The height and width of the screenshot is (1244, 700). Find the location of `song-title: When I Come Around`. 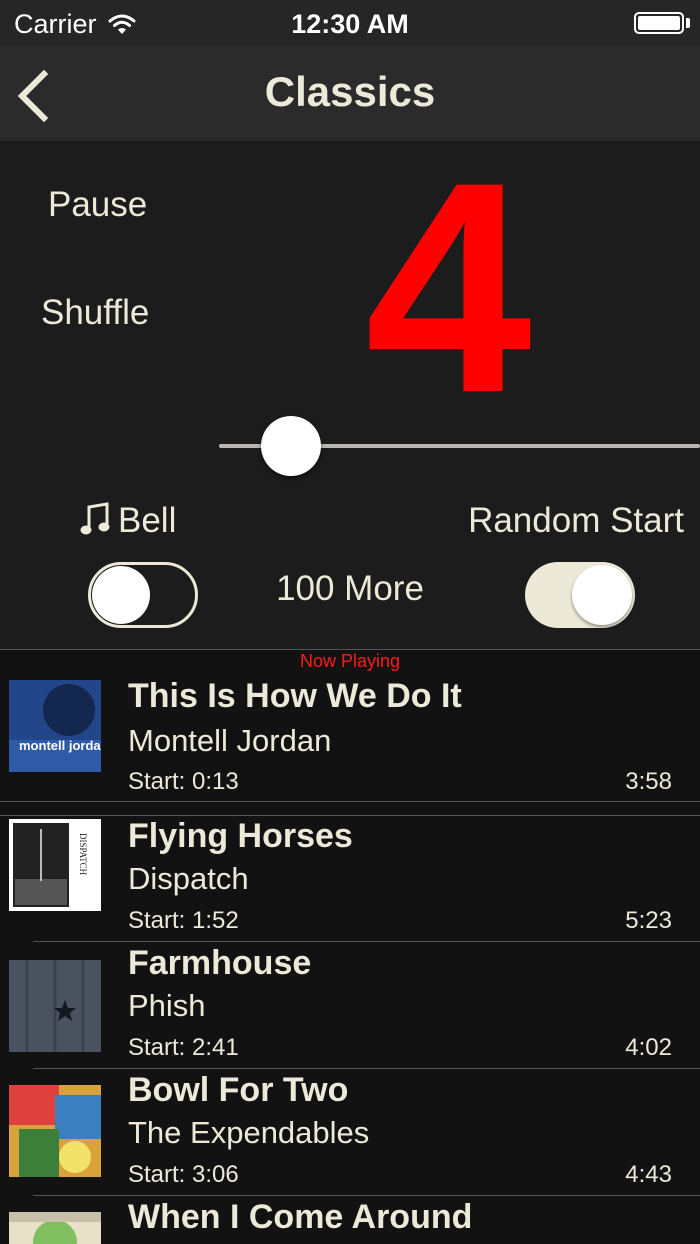

song-title: When I Come Around is located at coordinates (300, 1217).